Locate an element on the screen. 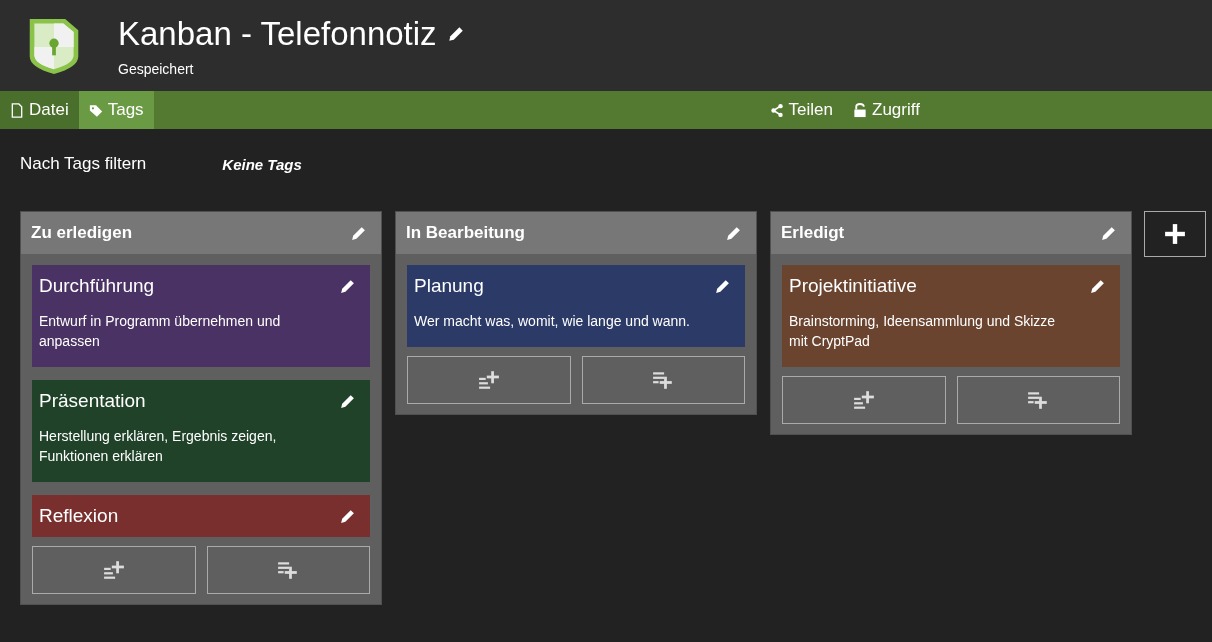 The height and width of the screenshot is (642, 1212). save-status: Gespeichert is located at coordinates (156, 68).